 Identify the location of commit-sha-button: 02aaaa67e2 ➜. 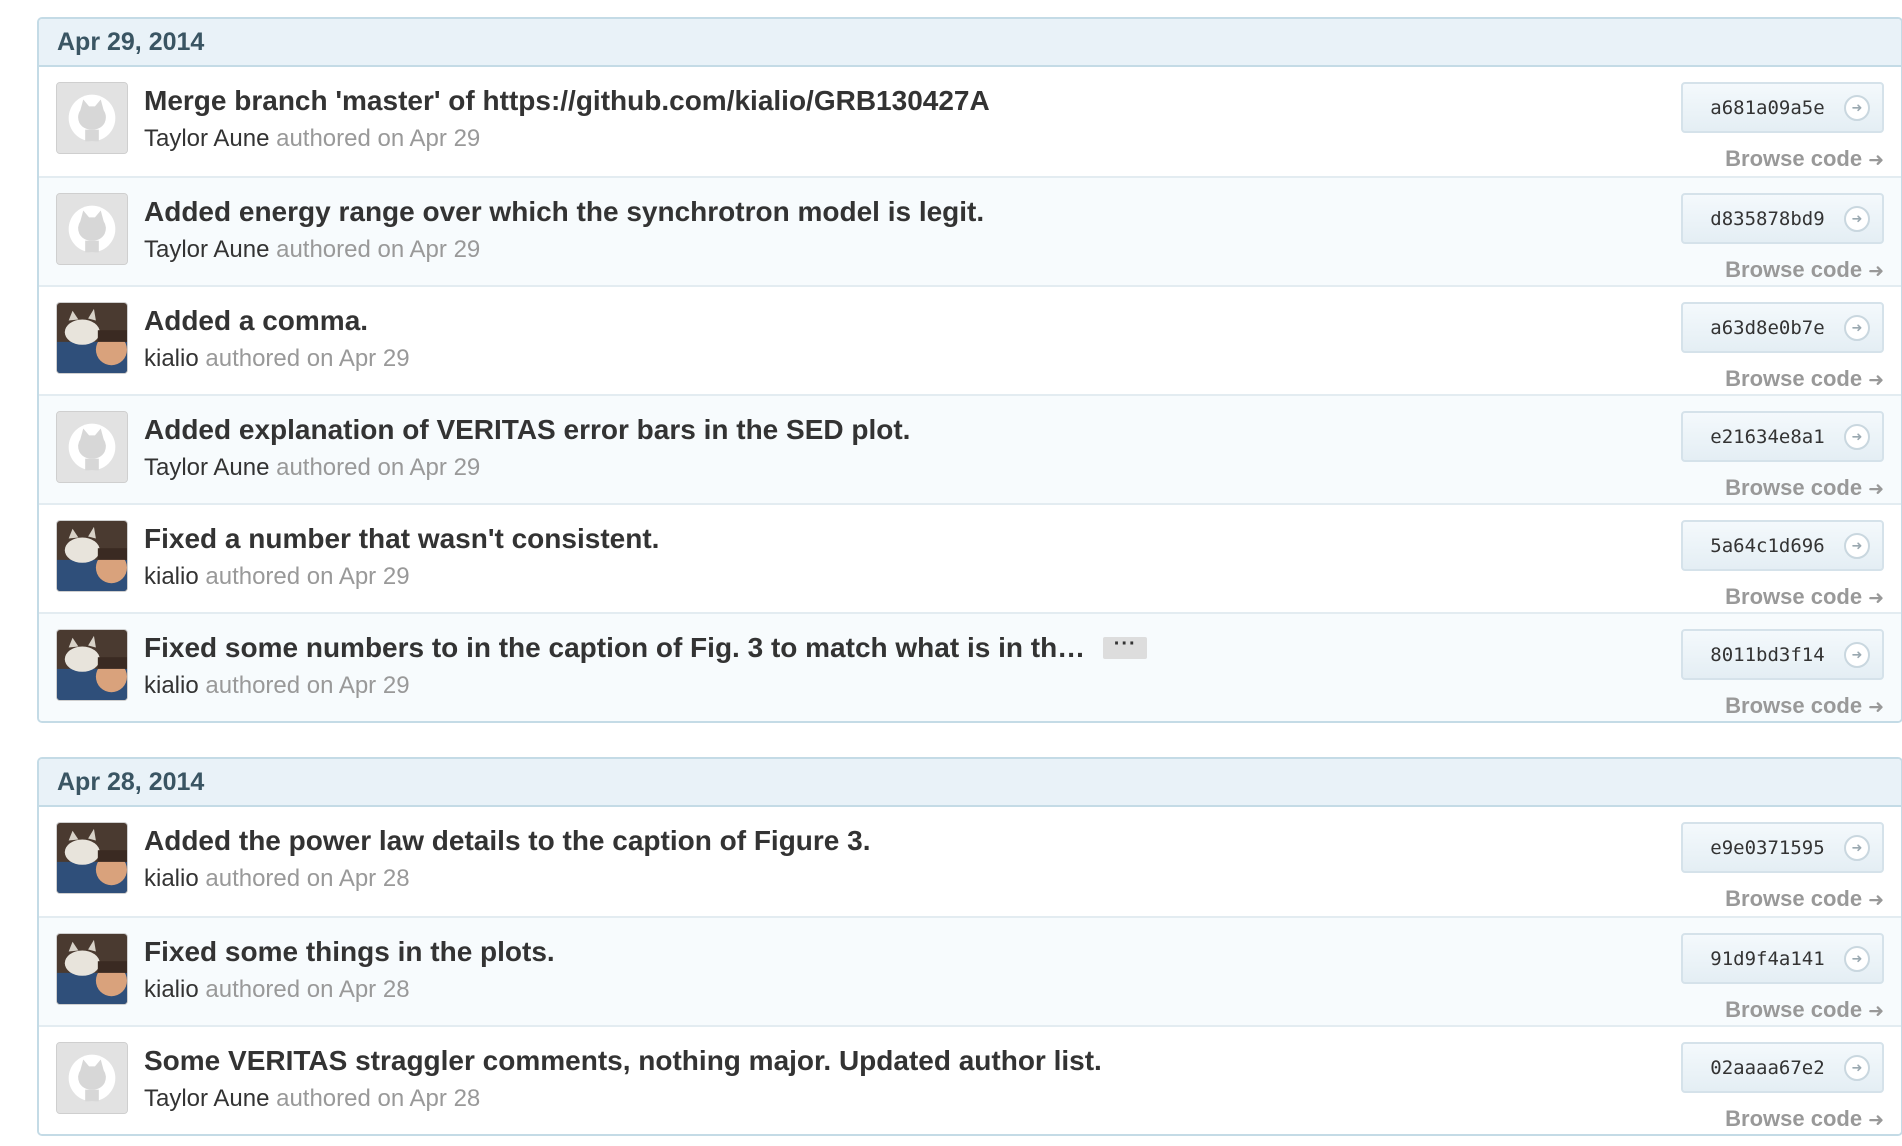
(1782, 1067).